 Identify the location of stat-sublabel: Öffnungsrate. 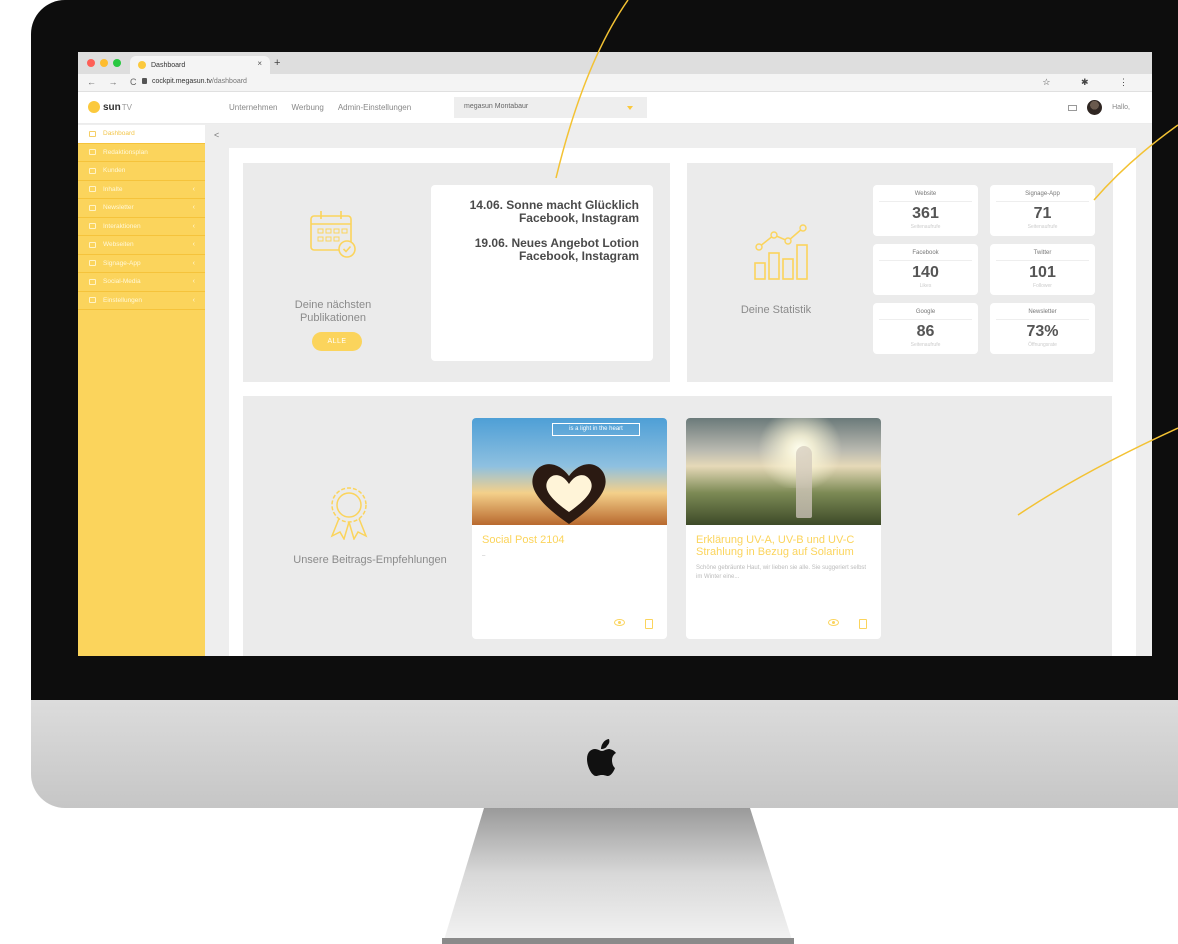
(1042, 345).